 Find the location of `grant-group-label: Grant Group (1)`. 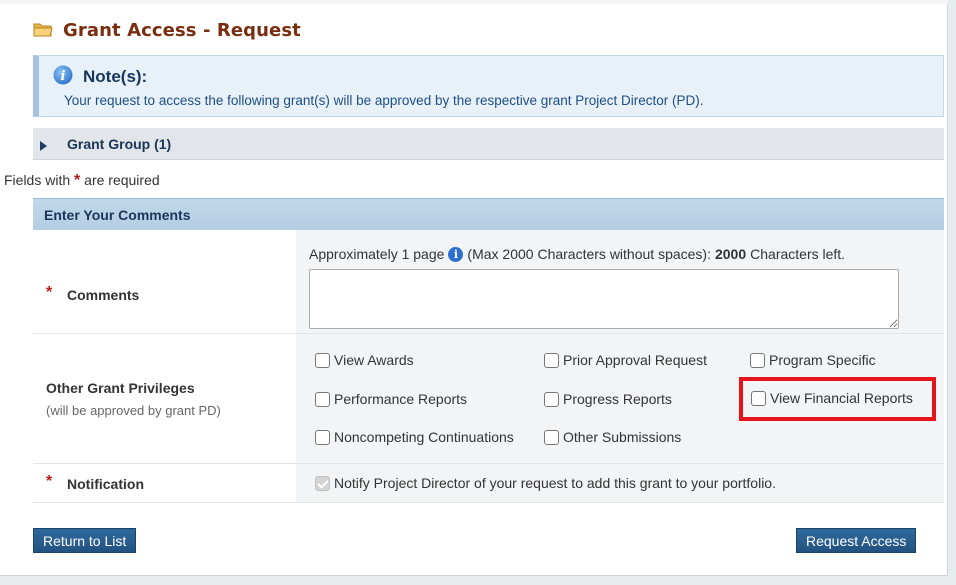

grant-group-label: Grant Group (1) is located at coordinates (119, 143).